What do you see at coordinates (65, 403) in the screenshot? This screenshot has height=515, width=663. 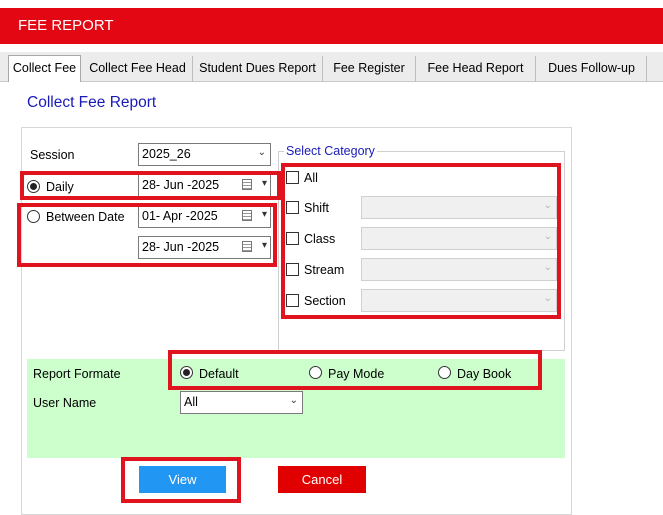 I see `user-name-label: User Name` at bounding box center [65, 403].